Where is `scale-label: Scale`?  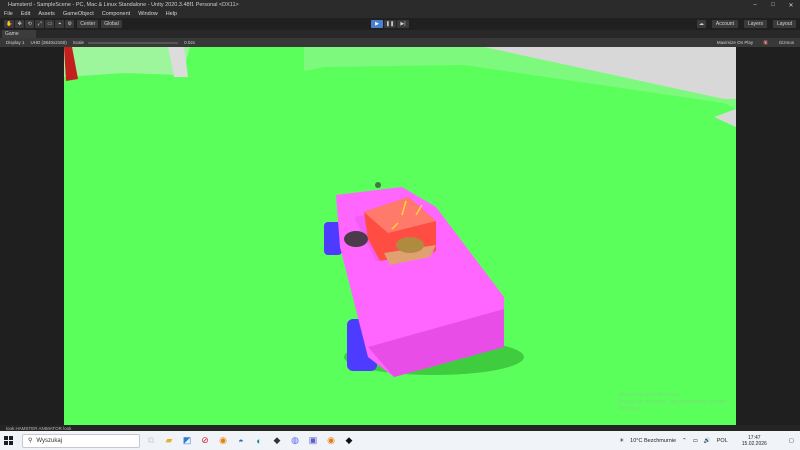 scale-label: Scale is located at coordinates (78, 42).